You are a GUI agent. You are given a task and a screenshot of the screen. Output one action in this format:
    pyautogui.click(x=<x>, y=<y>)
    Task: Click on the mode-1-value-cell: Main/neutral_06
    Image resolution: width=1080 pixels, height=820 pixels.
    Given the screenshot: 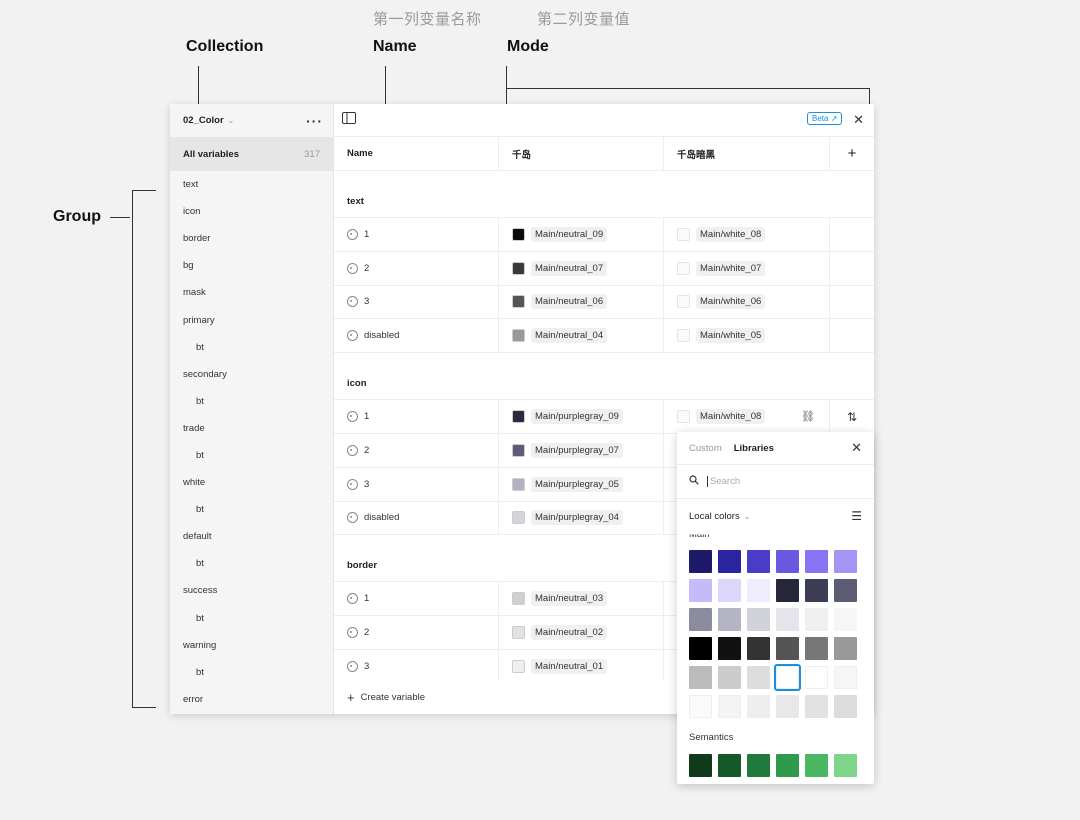 What is the action you would take?
    pyautogui.click(x=581, y=302)
    